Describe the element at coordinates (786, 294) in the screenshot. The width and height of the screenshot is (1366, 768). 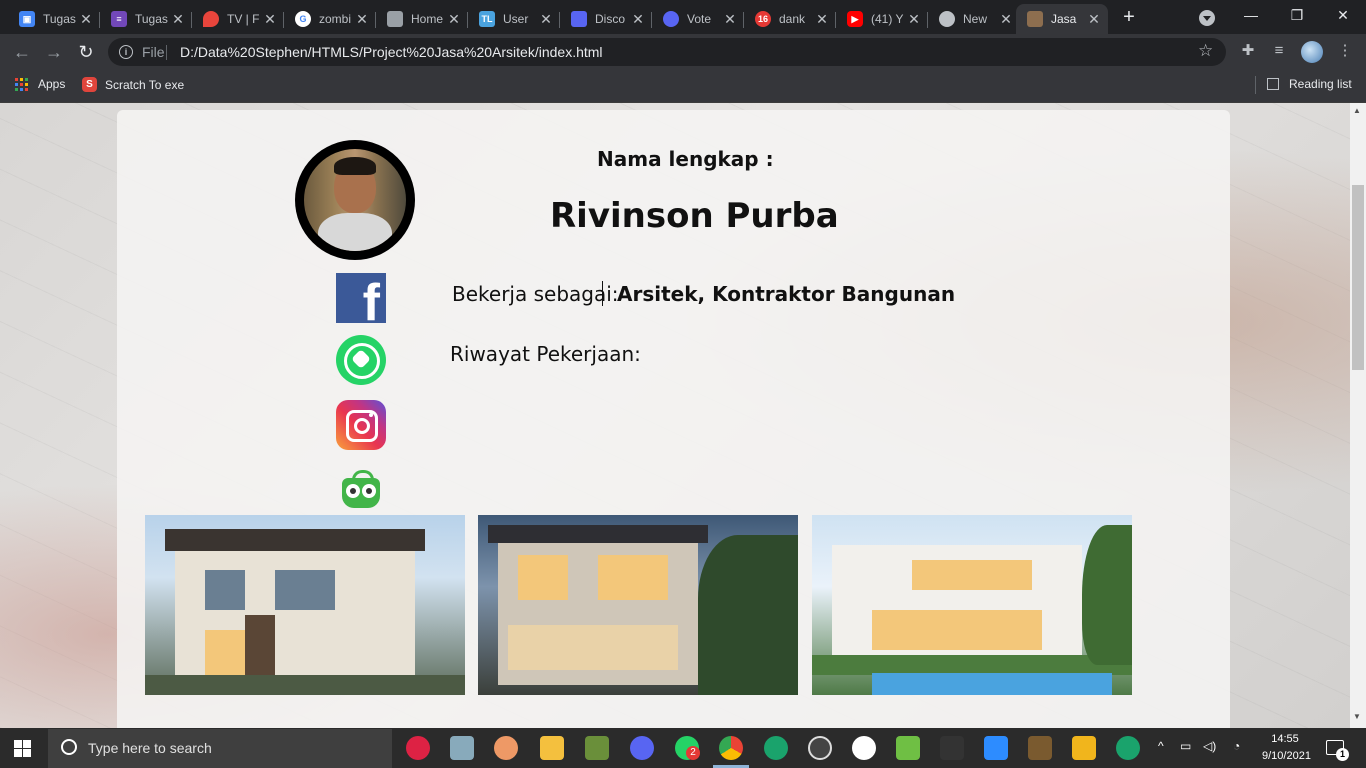
I see `job-title: Arsitek, Kontraktor Bangunan` at that location.